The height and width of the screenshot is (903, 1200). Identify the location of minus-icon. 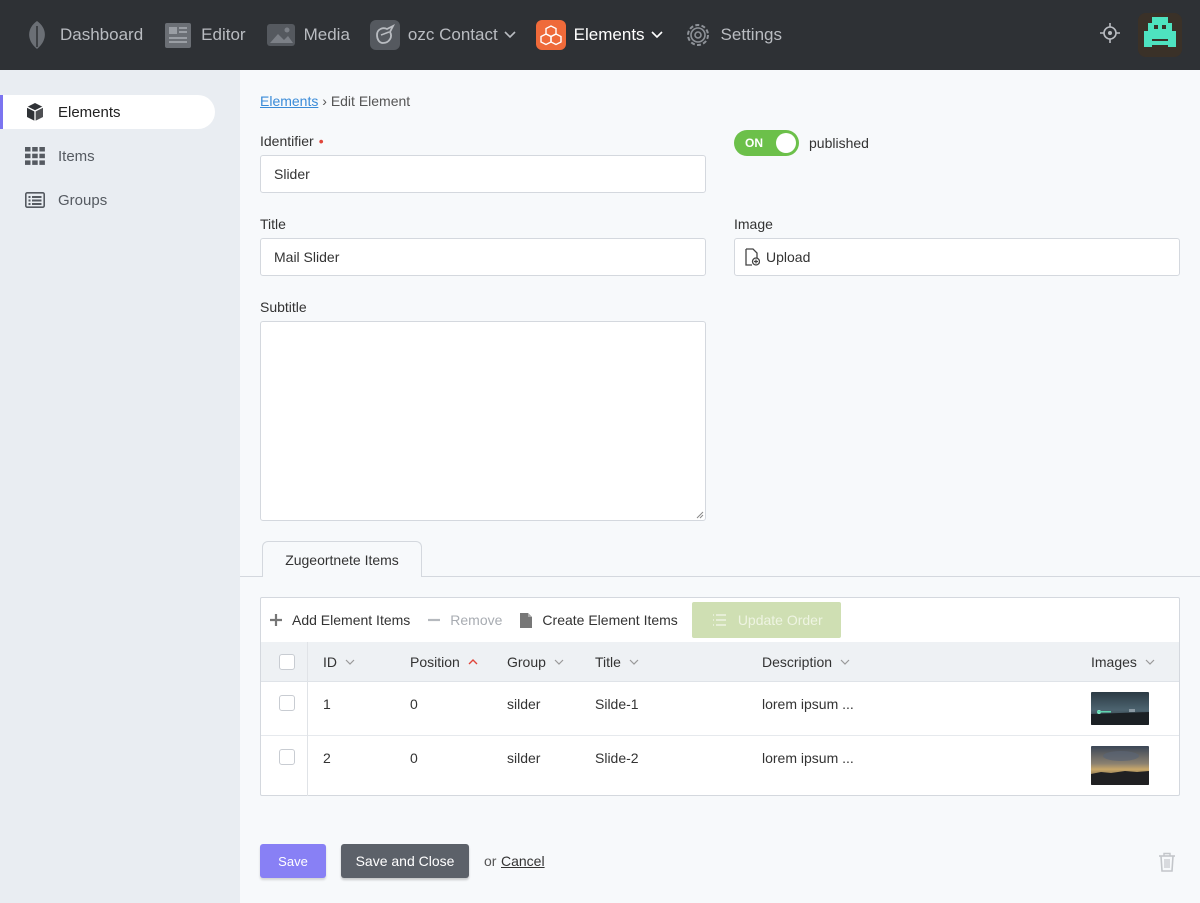
(434, 620).